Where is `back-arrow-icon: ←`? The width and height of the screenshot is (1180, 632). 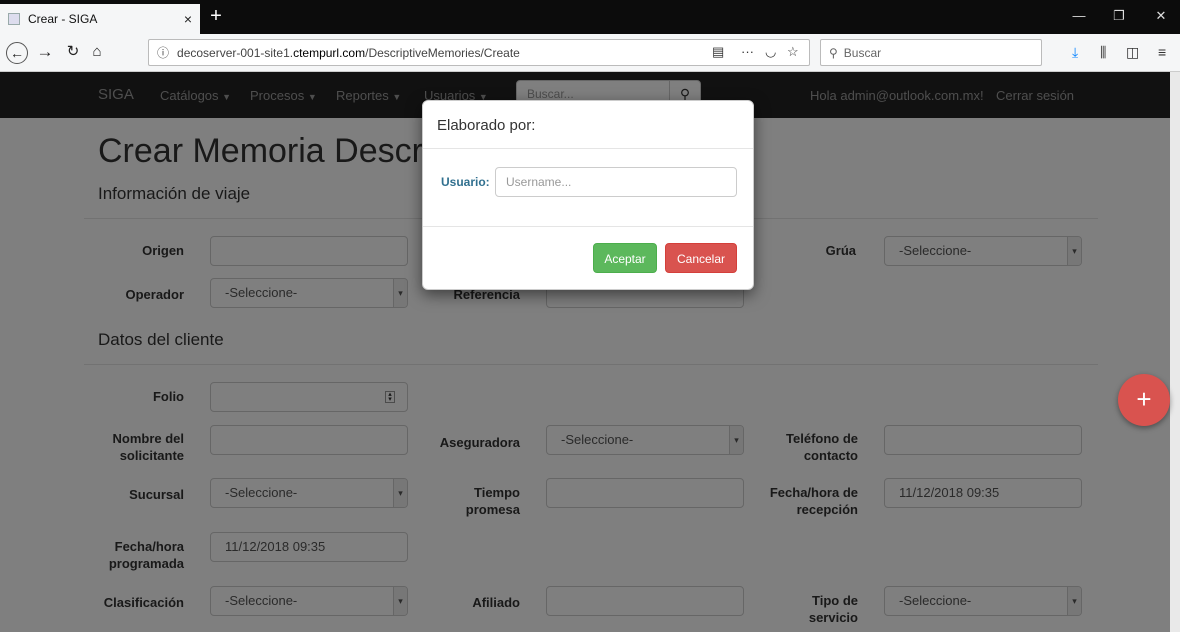 back-arrow-icon: ← is located at coordinates (17, 53).